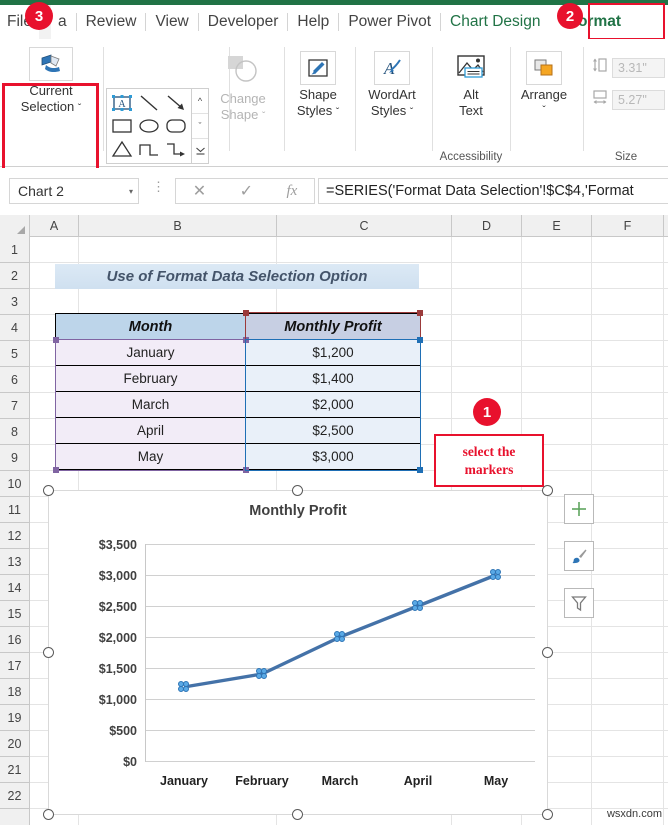 This screenshot has height=825, width=668. I want to click on shape-styles-label-line1: Shape, so click(318, 94).